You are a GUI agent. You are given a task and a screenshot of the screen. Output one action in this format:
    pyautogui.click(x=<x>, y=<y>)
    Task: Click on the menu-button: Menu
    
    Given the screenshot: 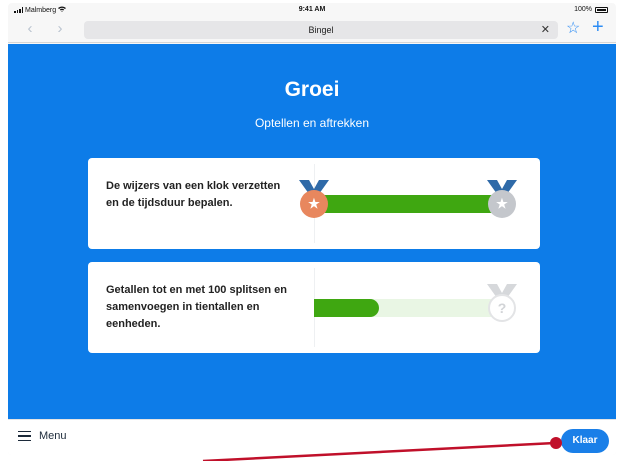 What is the action you would take?
    pyautogui.click(x=42, y=436)
    